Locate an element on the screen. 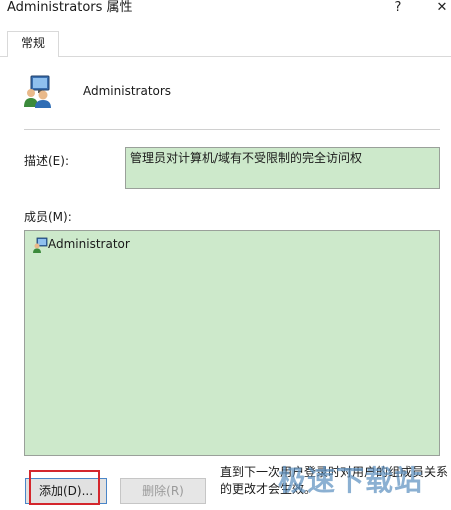 This screenshot has height=510, width=451. watermark: 极速下载站 is located at coordinates (351, 480).